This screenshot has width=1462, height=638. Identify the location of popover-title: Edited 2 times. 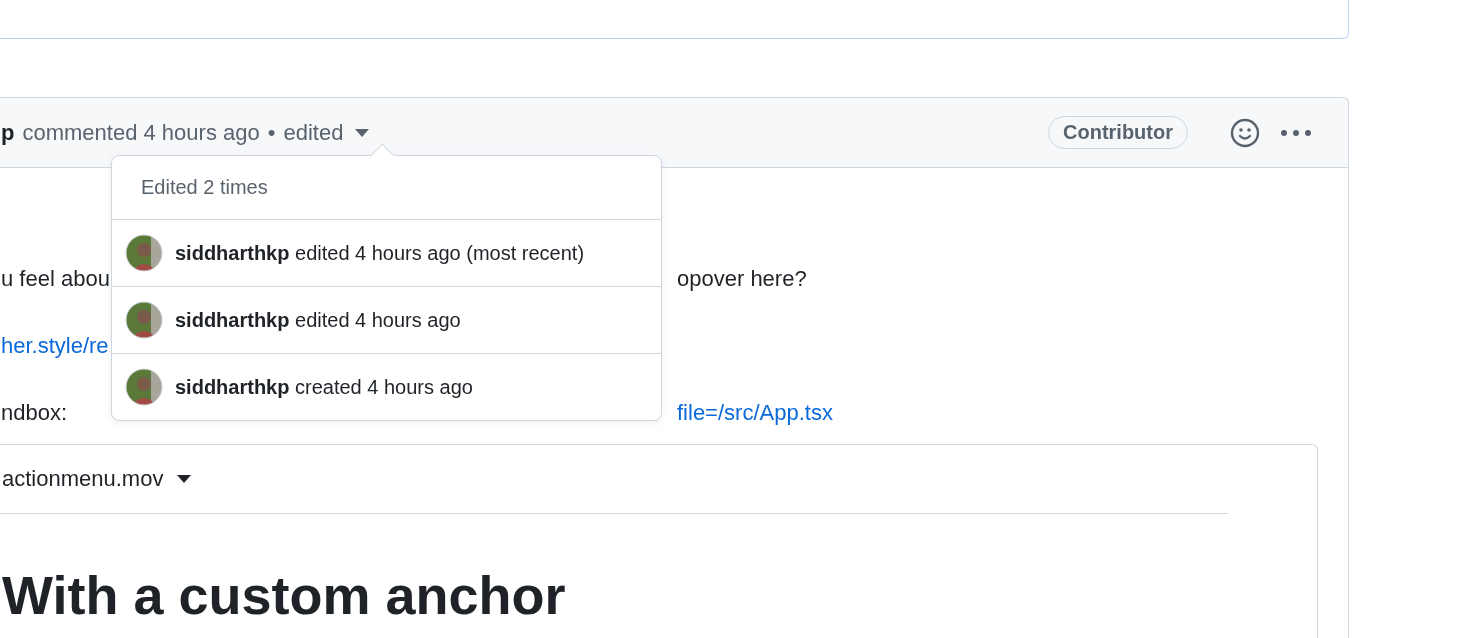
(204, 187).